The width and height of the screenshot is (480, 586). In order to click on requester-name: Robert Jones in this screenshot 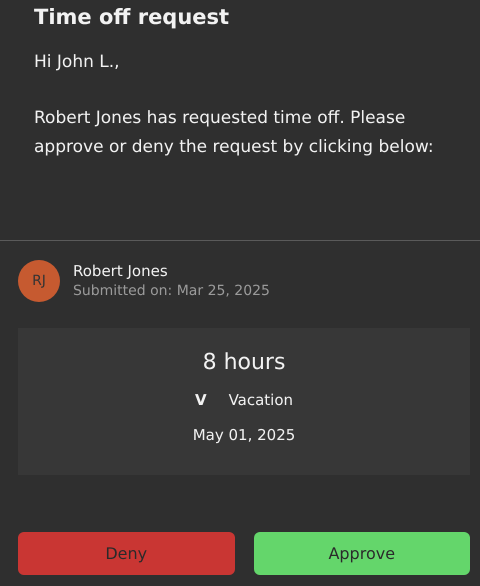, I will do `click(121, 271)`.